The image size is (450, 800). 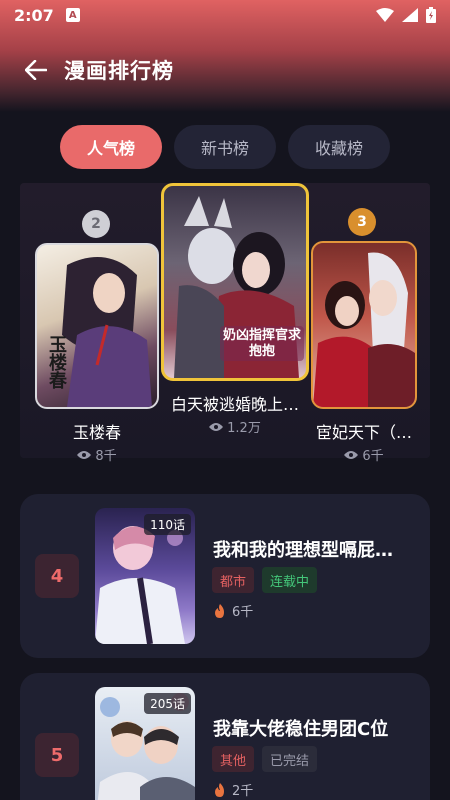 What do you see at coordinates (97, 326) in the screenshot?
I see `comic-cover: 玉楼春` at bounding box center [97, 326].